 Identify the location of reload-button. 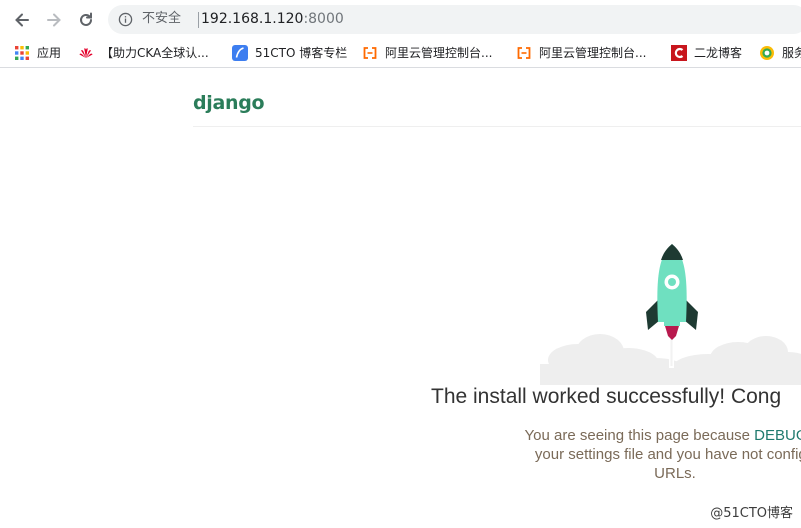
(86, 20).